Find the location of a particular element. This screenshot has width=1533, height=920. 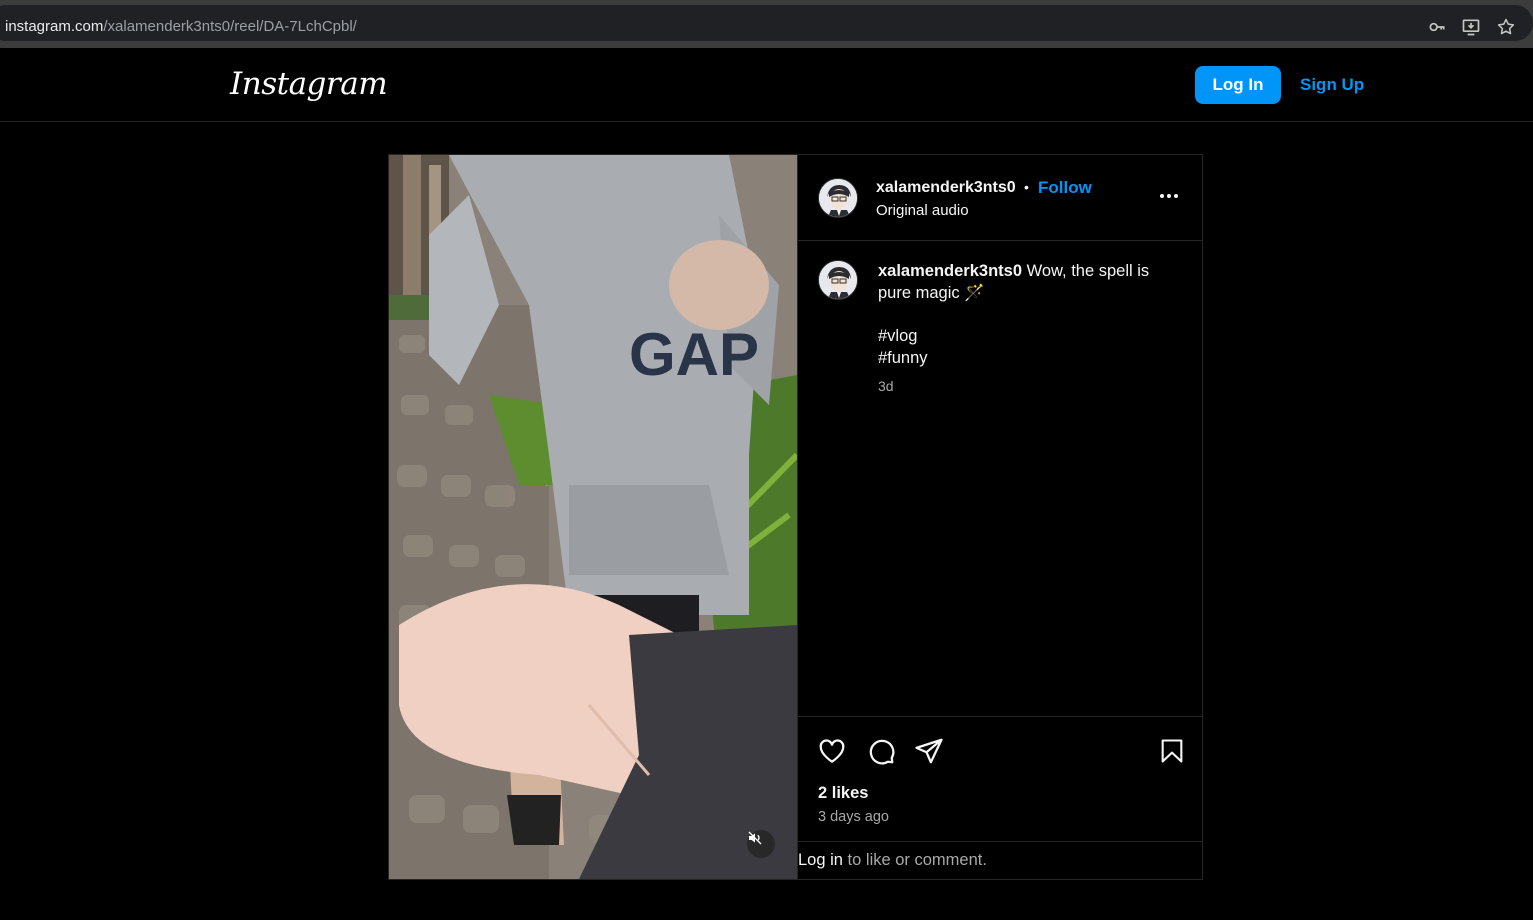

login-prompt-text: to like or comment. is located at coordinates (914, 860).